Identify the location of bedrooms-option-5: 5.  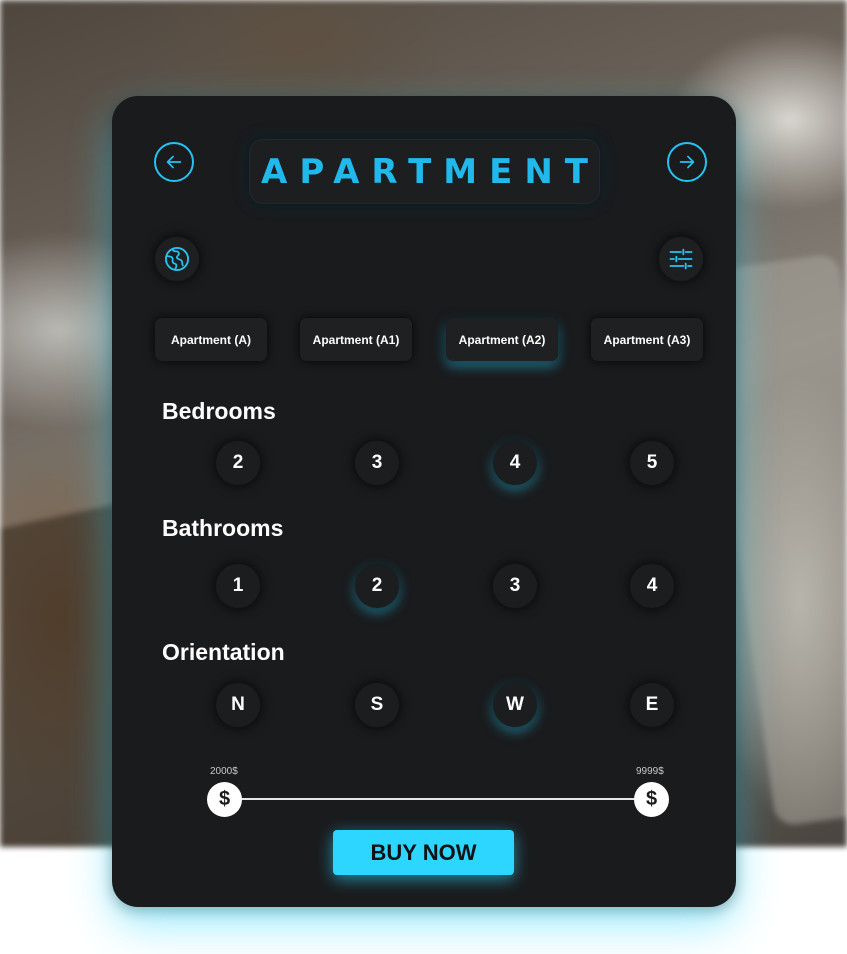
(652, 463).